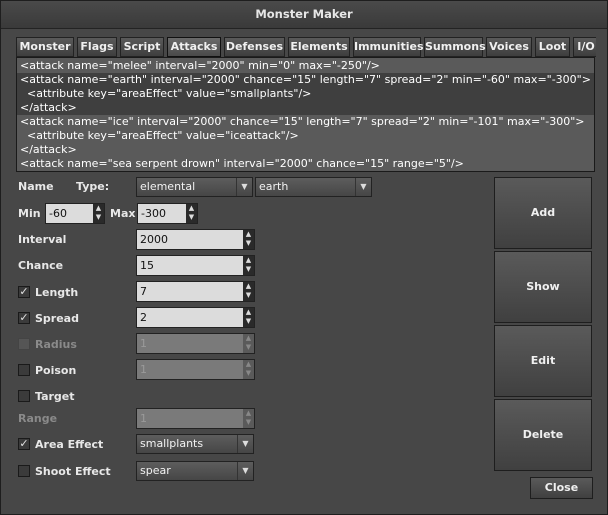  Describe the element at coordinates (168, 186) in the screenshot. I see `type-select-value: elemental` at that location.